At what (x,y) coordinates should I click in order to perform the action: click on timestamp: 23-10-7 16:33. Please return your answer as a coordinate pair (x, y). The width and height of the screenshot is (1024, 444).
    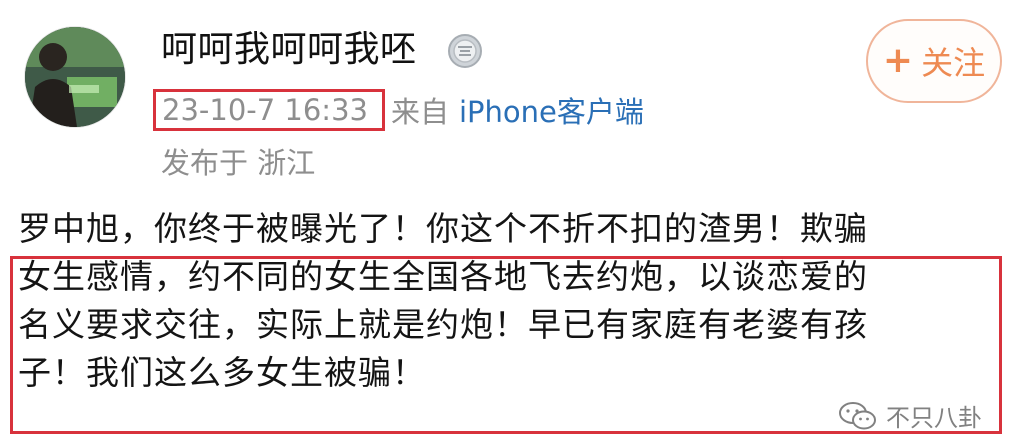
    Looking at the image, I should click on (269, 110).